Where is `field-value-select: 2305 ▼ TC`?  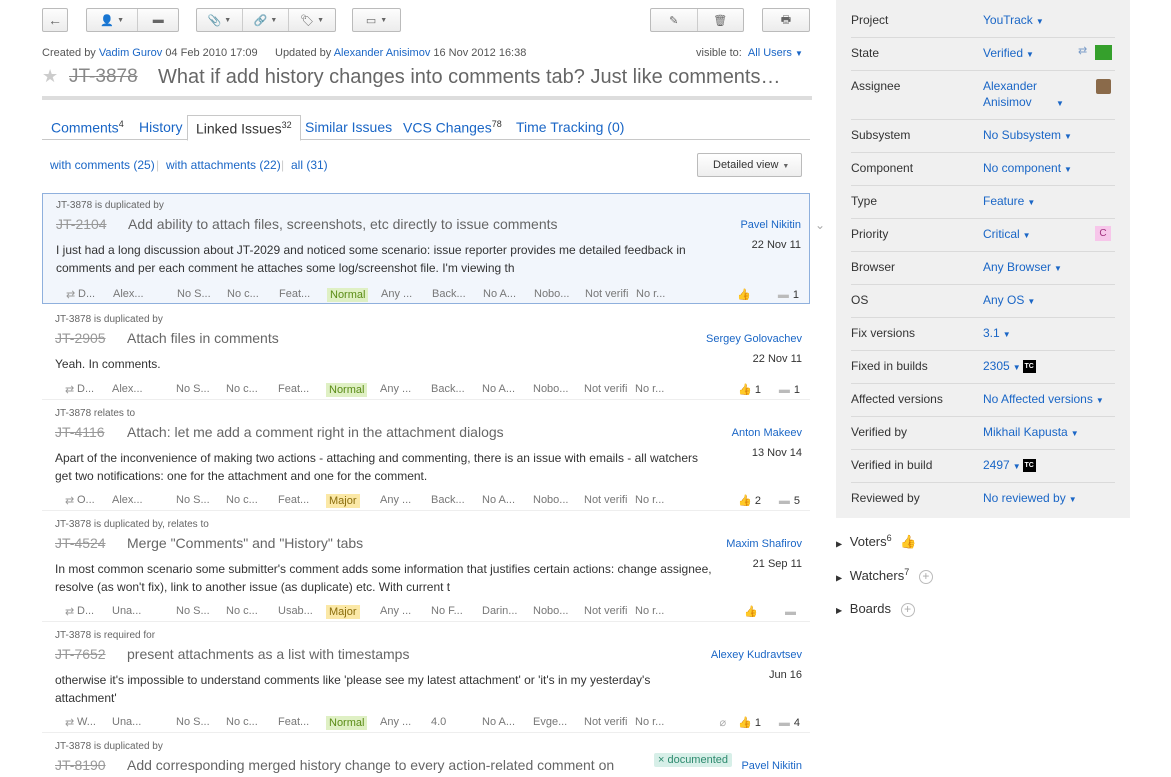
field-value-select: 2305 ▼ TC is located at coordinates (1009, 367).